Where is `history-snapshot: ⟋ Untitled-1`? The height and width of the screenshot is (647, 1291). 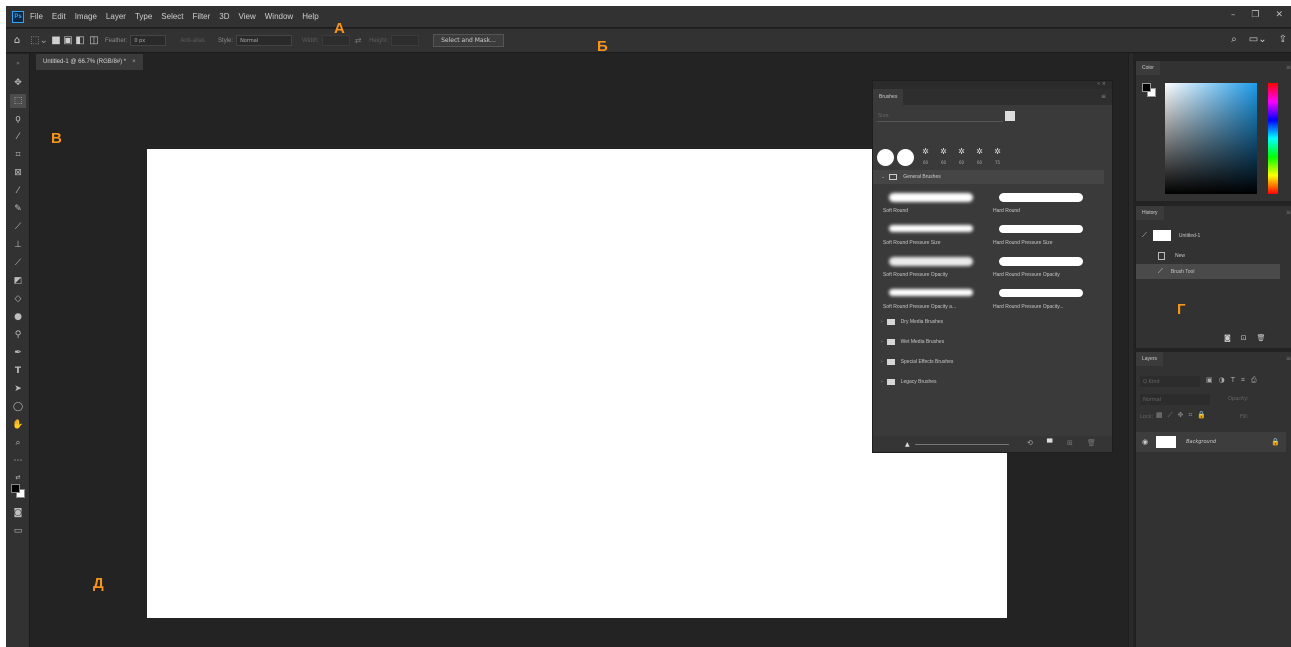
history-snapshot: ⟋ Untitled-1 is located at coordinates (1208, 235).